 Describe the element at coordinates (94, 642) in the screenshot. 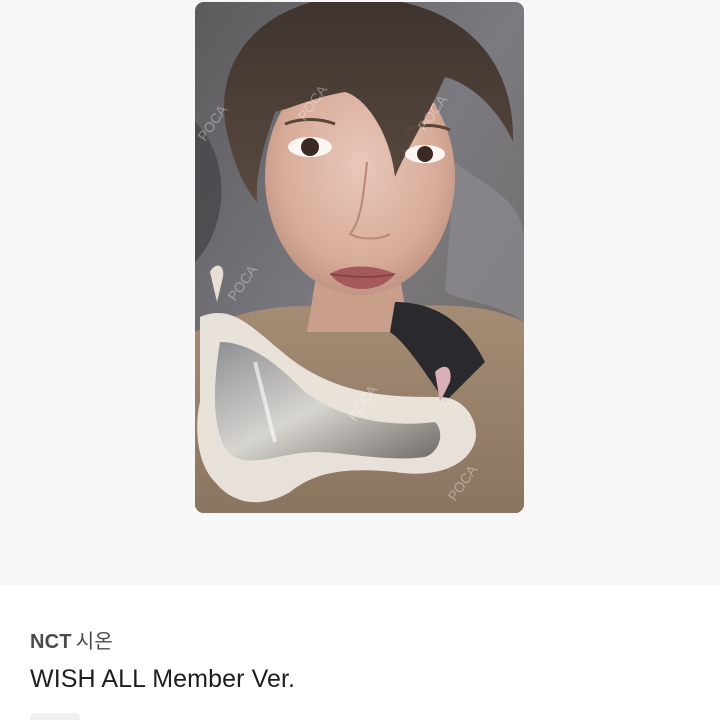

I see `member-name: 시온` at that location.